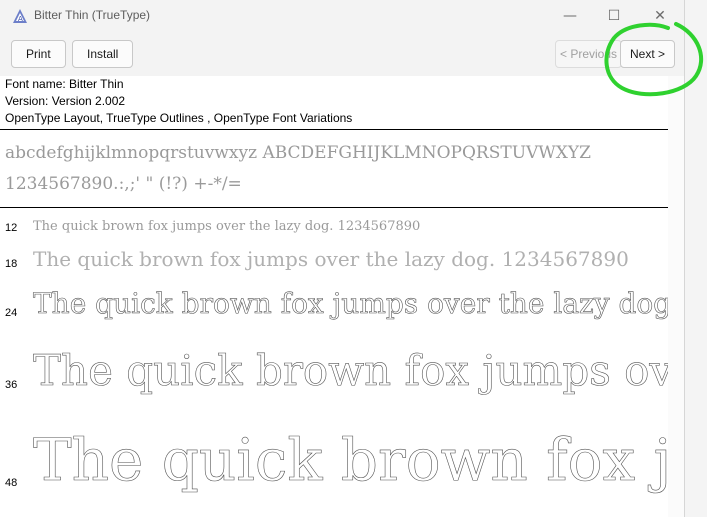  What do you see at coordinates (123, 184) in the screenshot?
I see `charset-digits: 1234567890.:,;' " (!?) +-*/=` at bounding box center [123, 184].